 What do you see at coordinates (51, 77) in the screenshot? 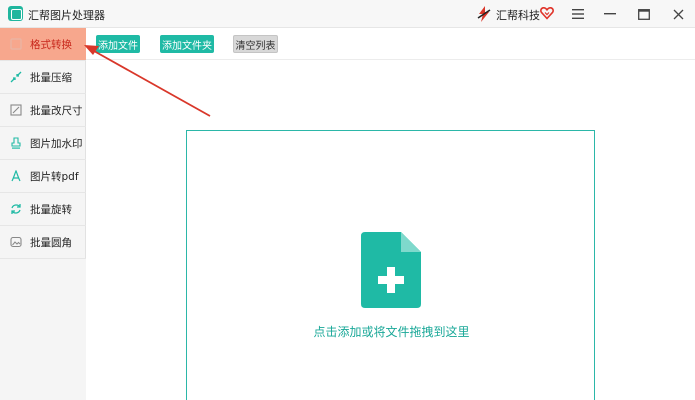
I see `sidebar-item-label: 批量压缩` at bounding box center [51, 77].